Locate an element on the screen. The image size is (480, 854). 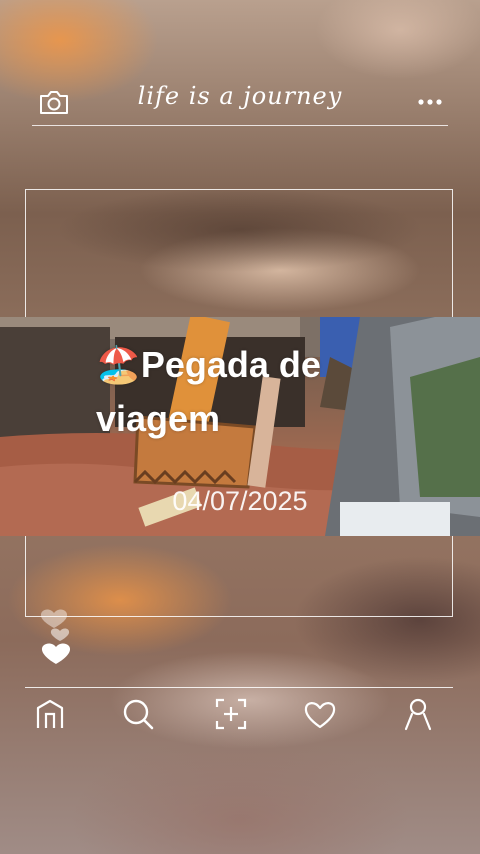
more-dots-icon is located at coordinates (430, 102).